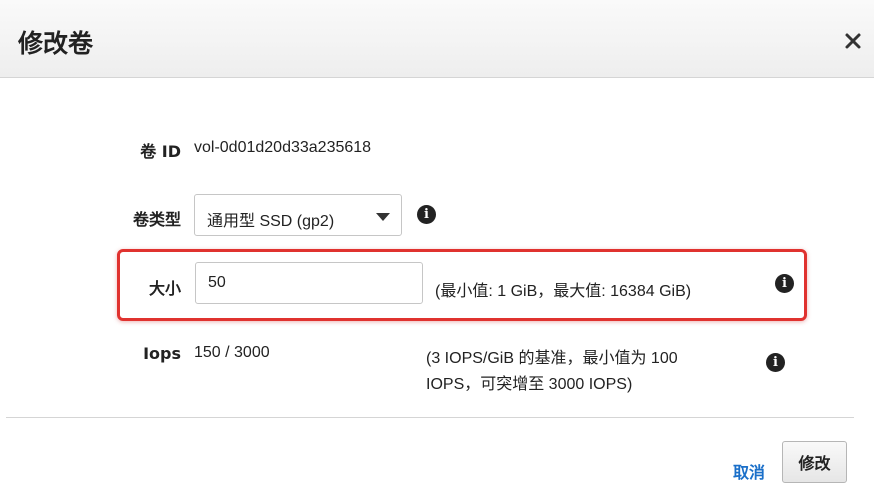 The image size is (874, 492). I want to click on iops-label: Iops, so click(162, 353).